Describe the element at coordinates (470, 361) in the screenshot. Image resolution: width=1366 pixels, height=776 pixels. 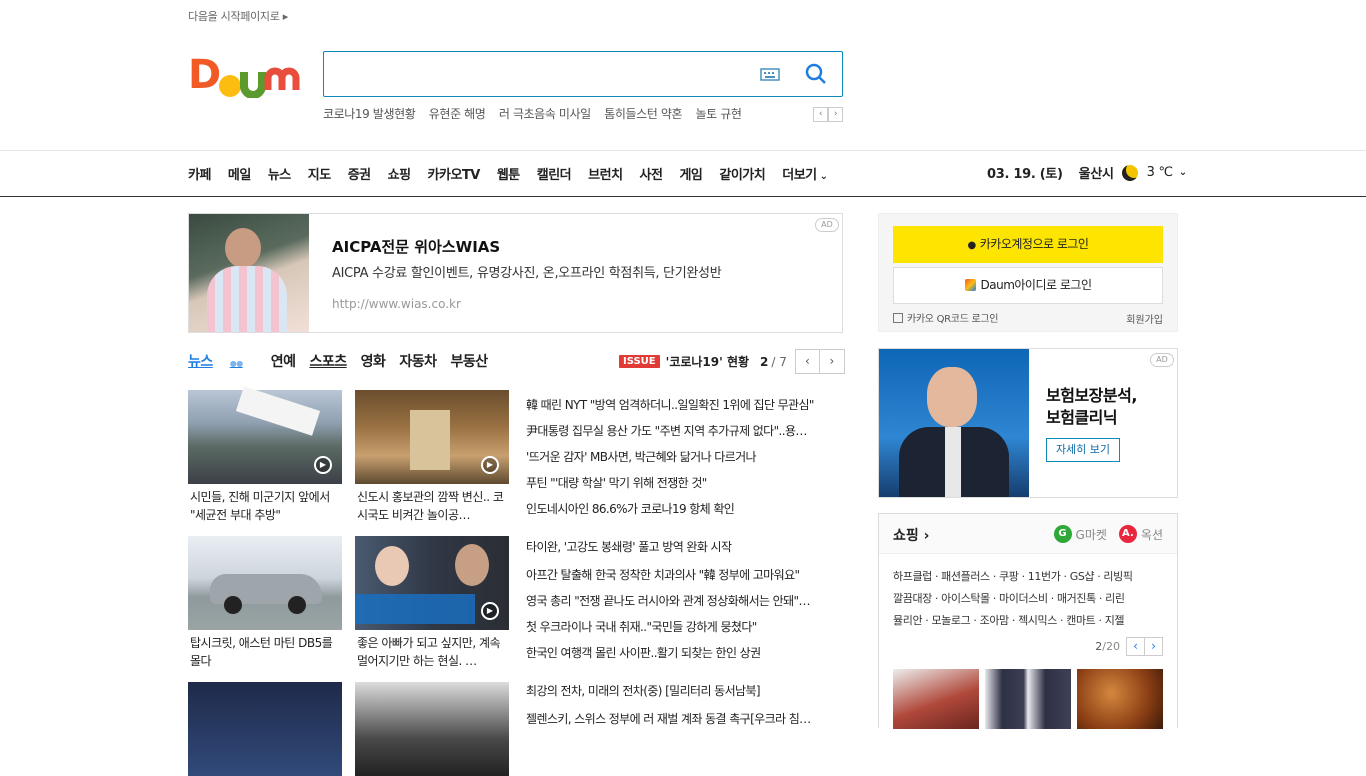
I see `tab-realestate: 부동산` at that location.